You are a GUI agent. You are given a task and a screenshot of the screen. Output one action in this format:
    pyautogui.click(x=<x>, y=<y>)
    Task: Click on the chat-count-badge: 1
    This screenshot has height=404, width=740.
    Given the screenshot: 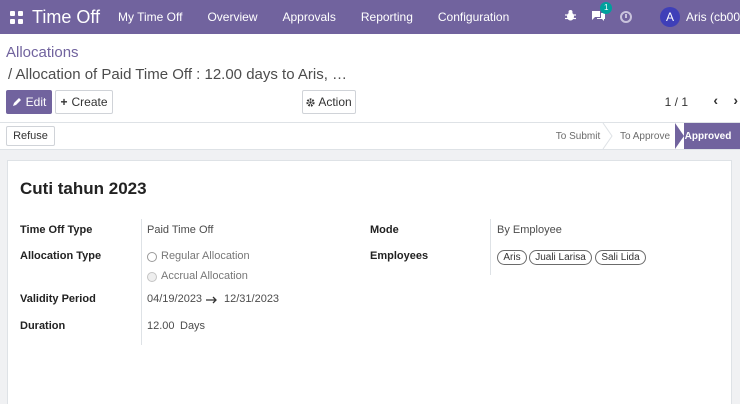 What is the action you would take?
    pyautogui.click(x=606, y=7)
    